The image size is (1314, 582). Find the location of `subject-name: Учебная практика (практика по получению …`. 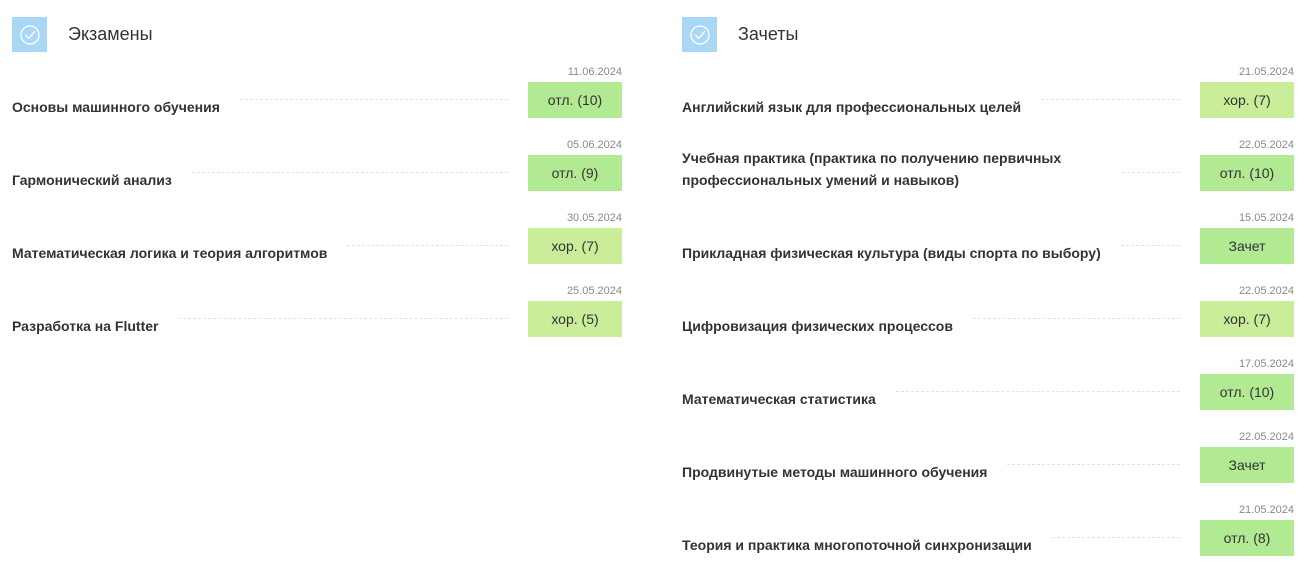

subject-name: Учебная практика (практика по получению … is located at coordinates (872, 169).